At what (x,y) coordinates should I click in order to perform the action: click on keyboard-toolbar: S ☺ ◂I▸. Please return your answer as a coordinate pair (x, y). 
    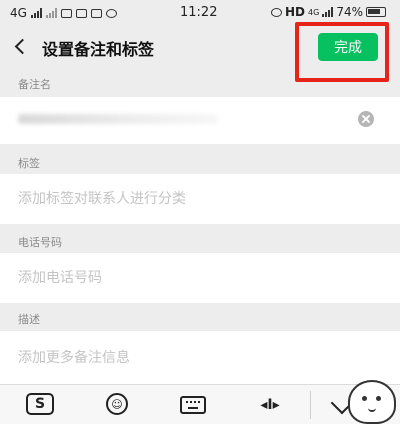
    Looking at the image, I should click on (200, 404).